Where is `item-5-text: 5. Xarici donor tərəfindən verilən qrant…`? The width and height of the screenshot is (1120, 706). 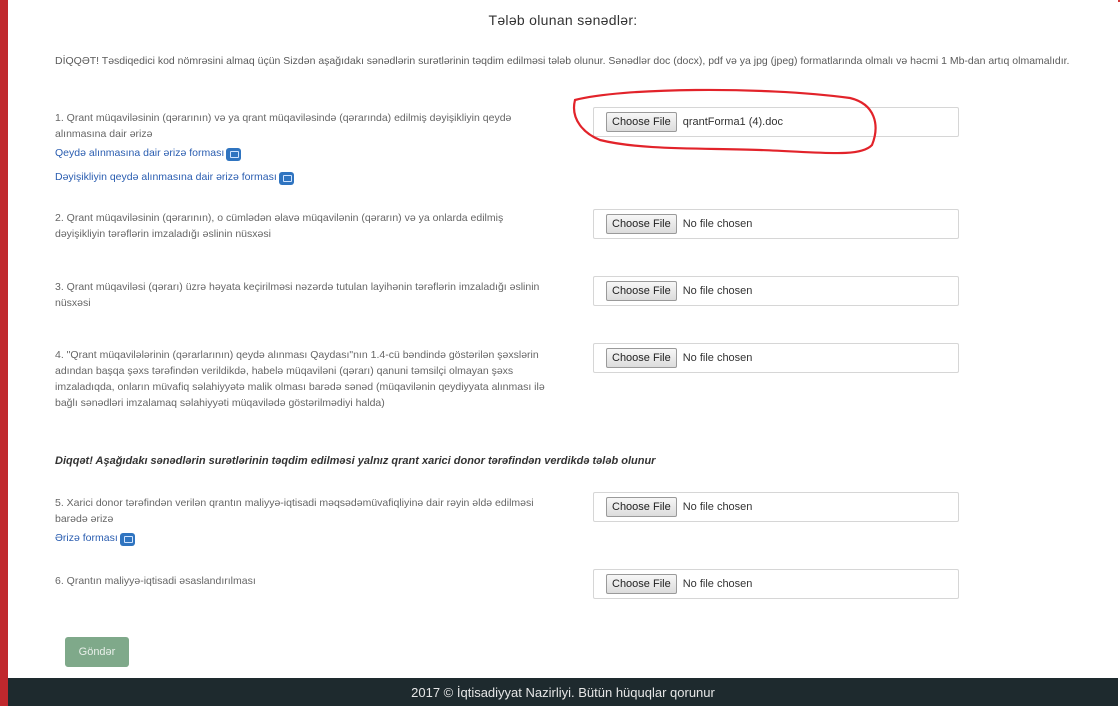
item-5-text: 5. Xarici donor tərəfindən verilən qrant… is located at coordinates (294, 511).